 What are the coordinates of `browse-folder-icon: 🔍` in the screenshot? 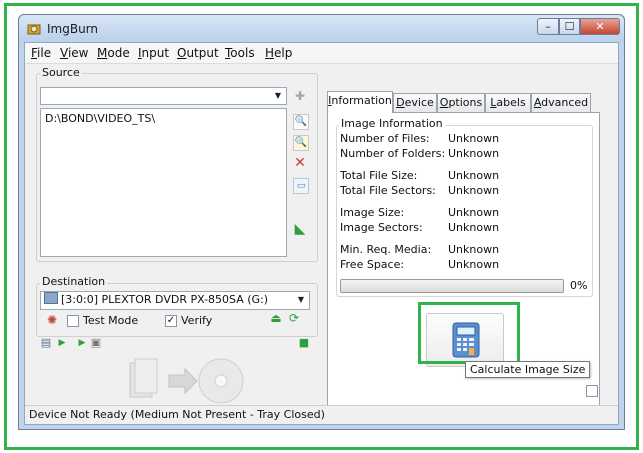 It's located at (301, 122).